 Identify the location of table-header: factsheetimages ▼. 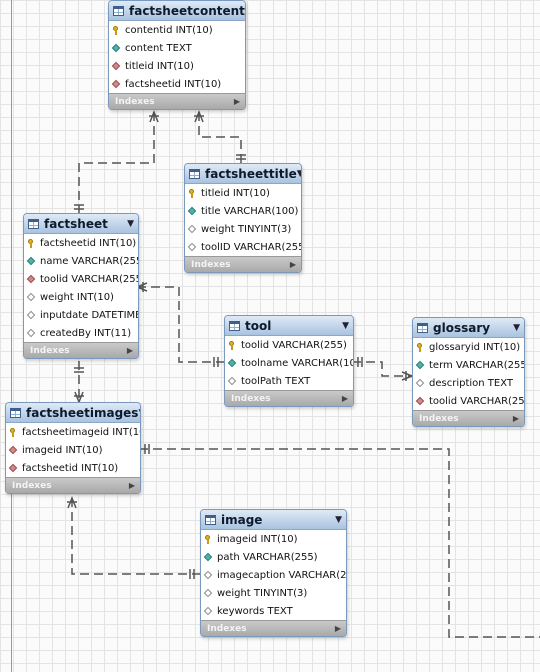
(73, 413).